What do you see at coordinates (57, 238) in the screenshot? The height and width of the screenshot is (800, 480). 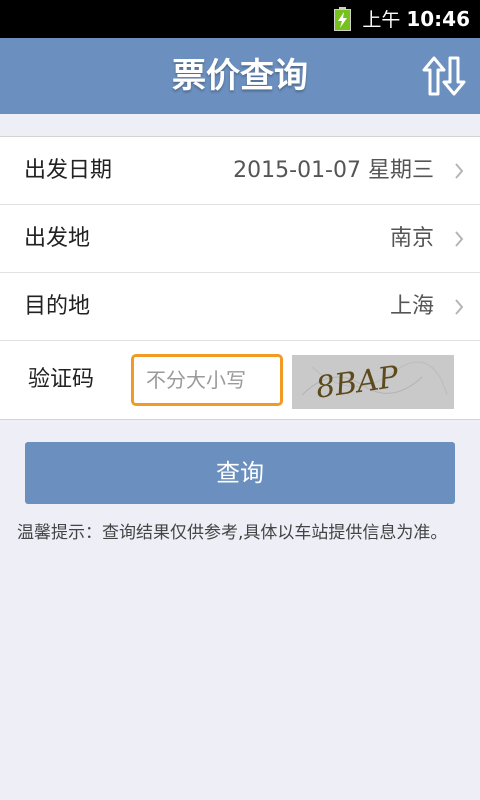 I see `departure-city-label: 出发地` at bounding box center [57, 238].